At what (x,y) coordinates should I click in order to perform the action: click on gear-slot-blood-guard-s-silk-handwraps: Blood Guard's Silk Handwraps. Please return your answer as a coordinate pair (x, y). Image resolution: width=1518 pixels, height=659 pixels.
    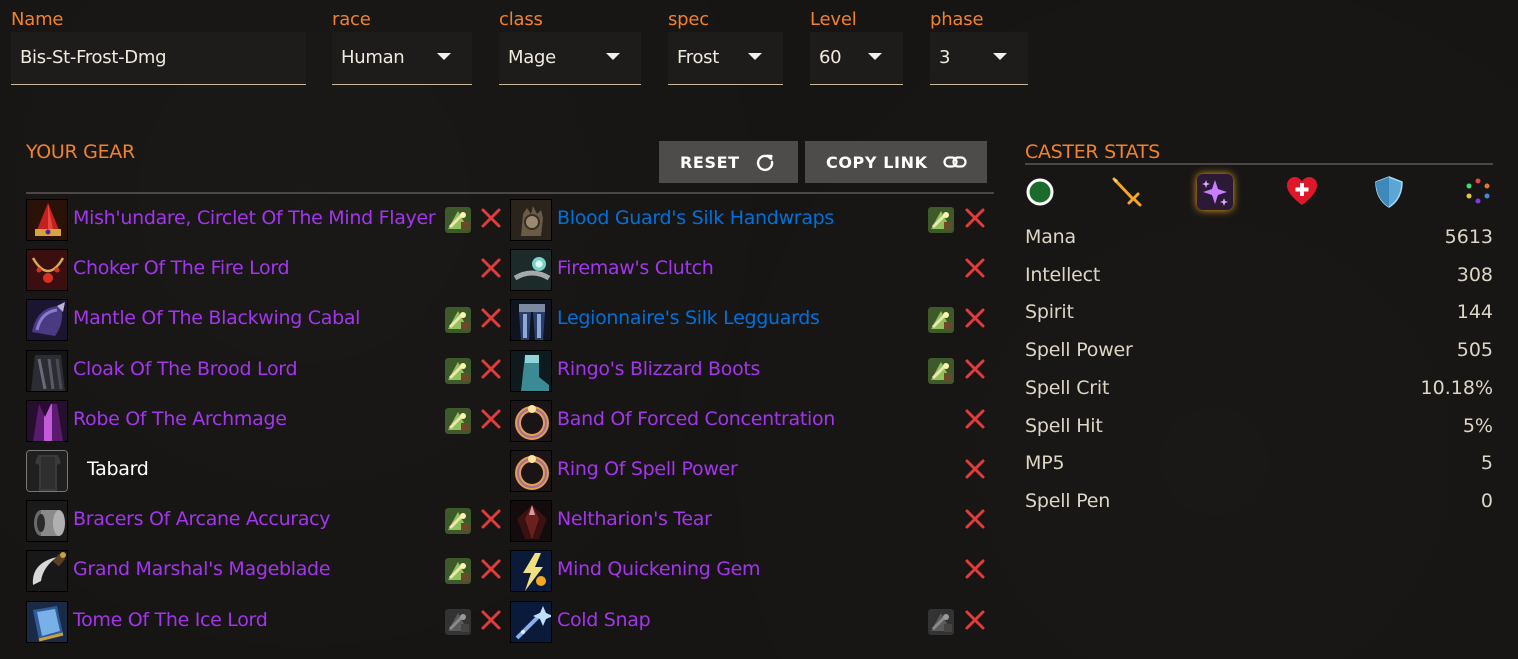
    Looking at the image, I should click on (749, 220).